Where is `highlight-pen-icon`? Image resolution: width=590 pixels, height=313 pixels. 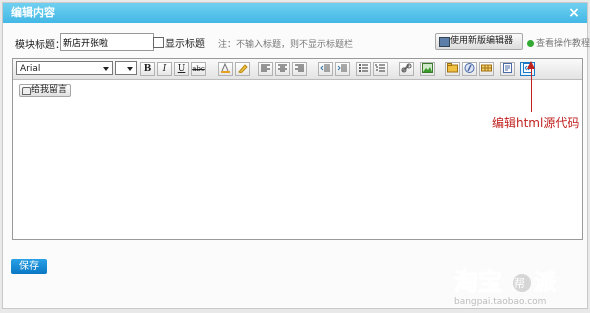
highlight-pen-icon is located at coordinates (243, 69).